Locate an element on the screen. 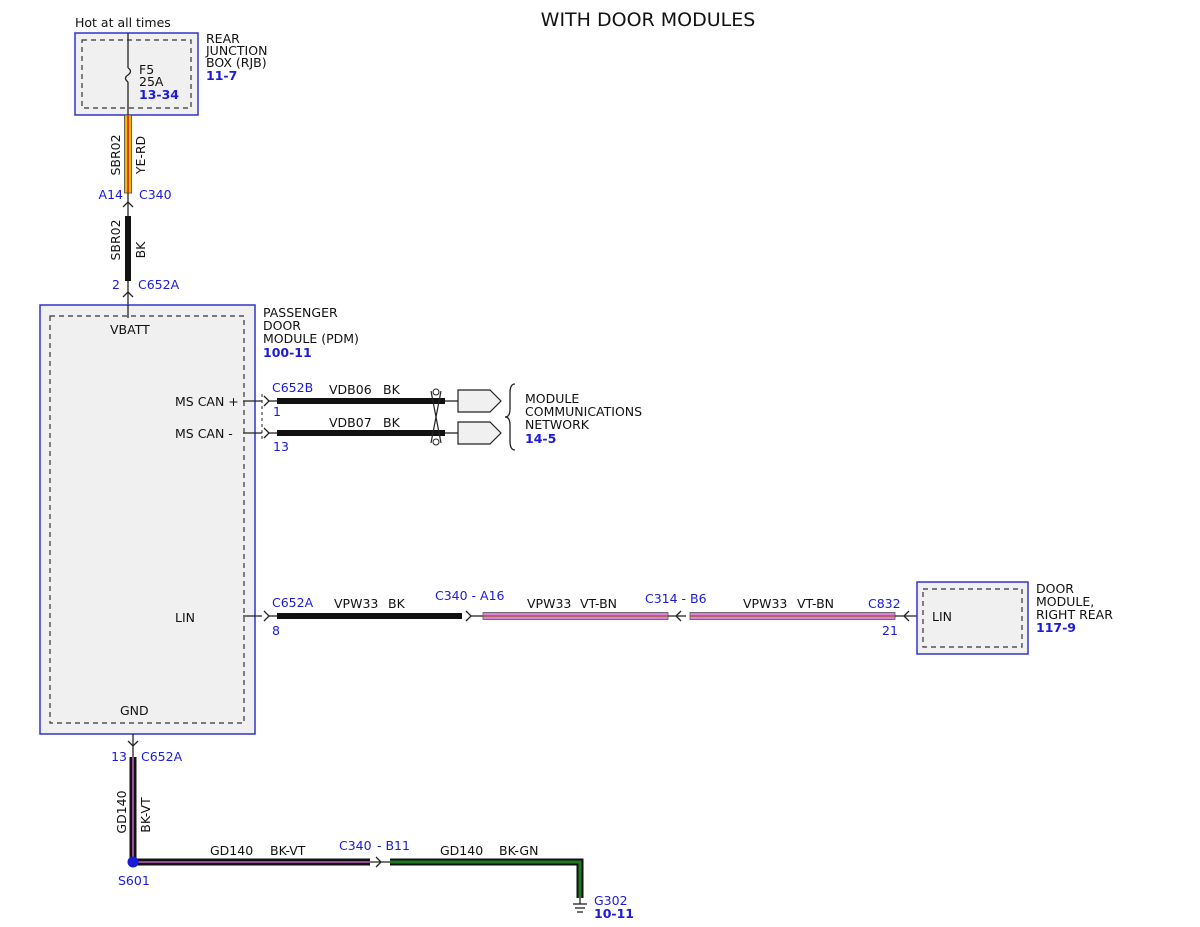 Image resolution: width=1200 pixels, height=927 pixels. pdm-page-ref: 100-11 is located at coordinates (287, 352).